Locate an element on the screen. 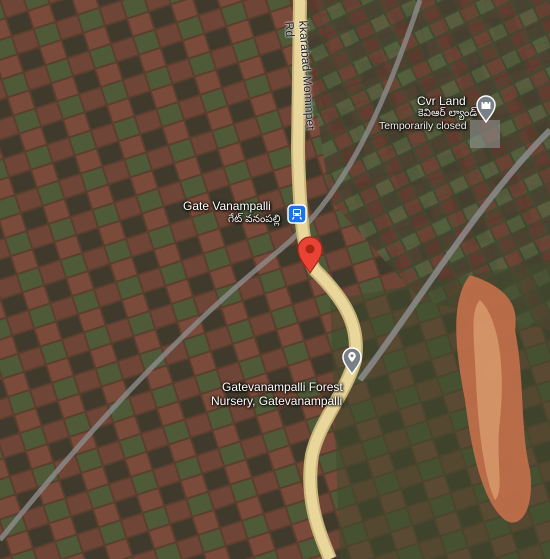  forest-nursery-marker is located at coordinates (352, 361).